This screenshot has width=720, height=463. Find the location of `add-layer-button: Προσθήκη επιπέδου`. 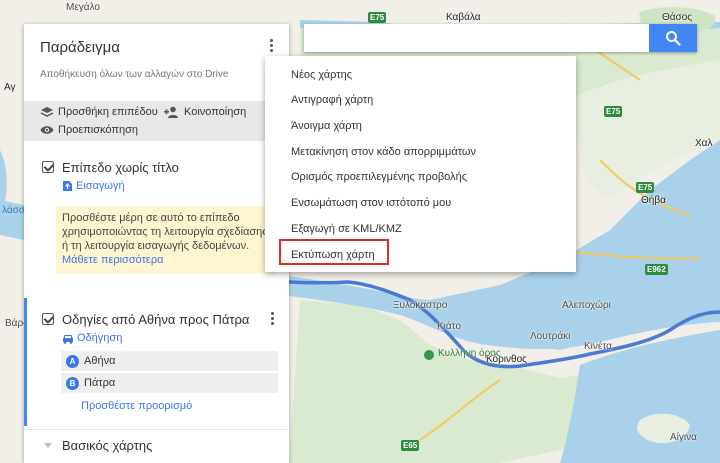

add-layer-button: Προσθήκη επιπέδου is located at coordinates (99, 112).